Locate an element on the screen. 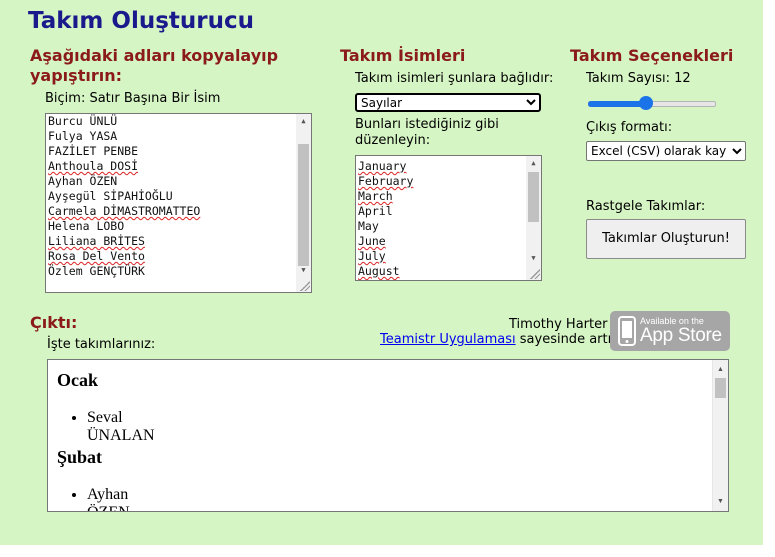  list-item: April is located at coordinates (375, 211).